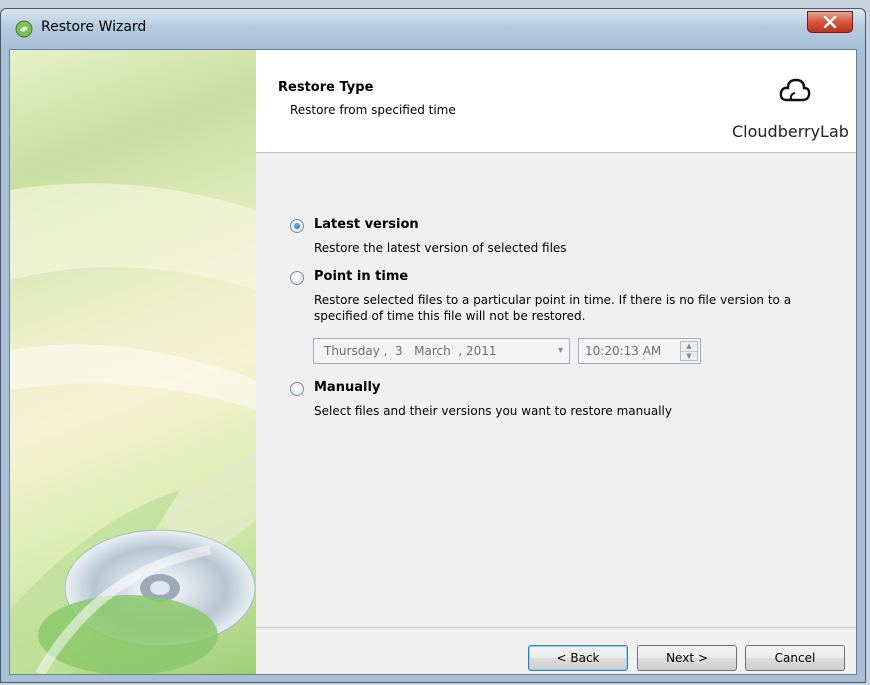 This screenshot has width=870, height=685. Describe the element at coordinates (578, 658) in the screenshot. I see `back-button: < Back` at that location.